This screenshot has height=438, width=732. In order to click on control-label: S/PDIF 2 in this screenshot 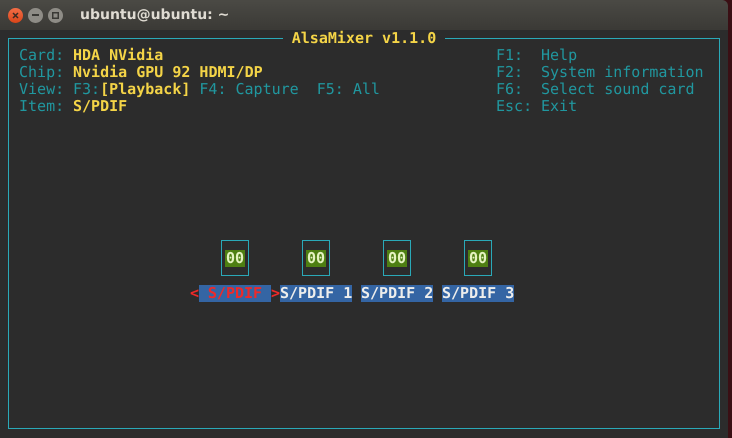, I will do `click(397, 293)`.